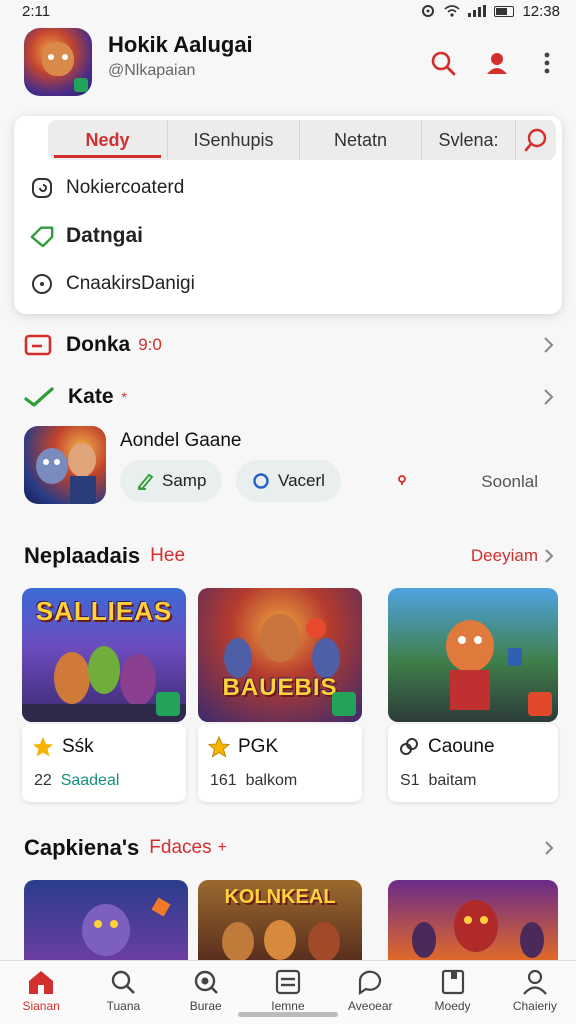 The image size is (576, 1024). Describe the element at coordinates (280, 763) in the screenshot. I see `card-info: PGK 161 balkom` at that location.